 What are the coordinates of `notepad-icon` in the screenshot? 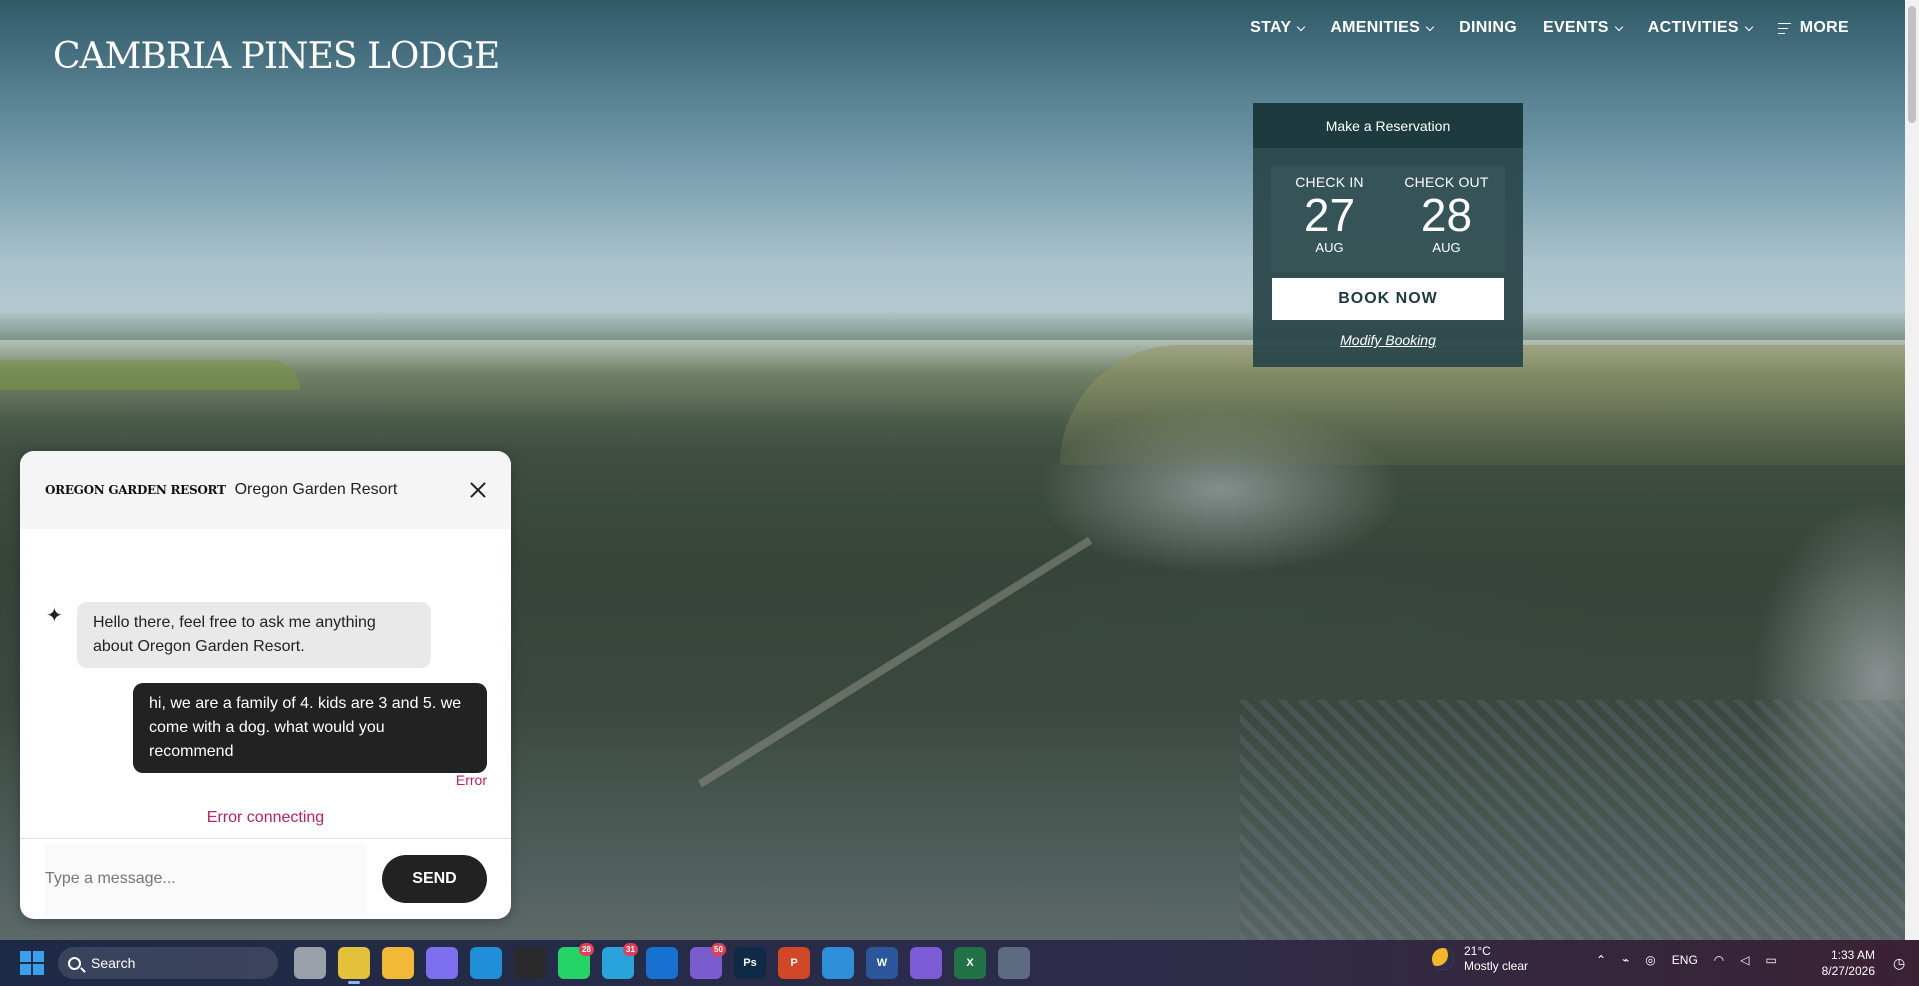 It's located at (838, 963).